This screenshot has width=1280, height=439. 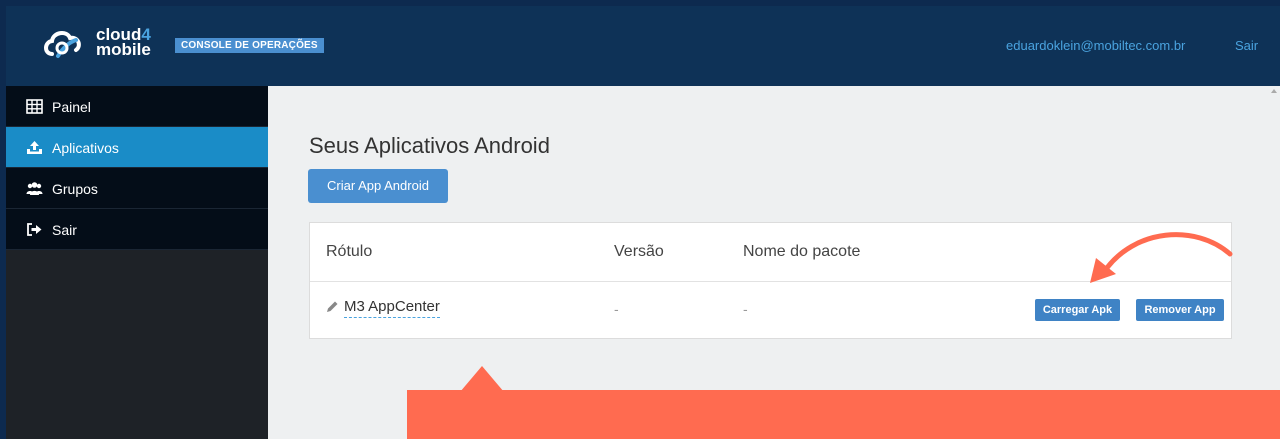 I want to click on app-label-editable: M3 AppCenter, so click(x=392, y=308).